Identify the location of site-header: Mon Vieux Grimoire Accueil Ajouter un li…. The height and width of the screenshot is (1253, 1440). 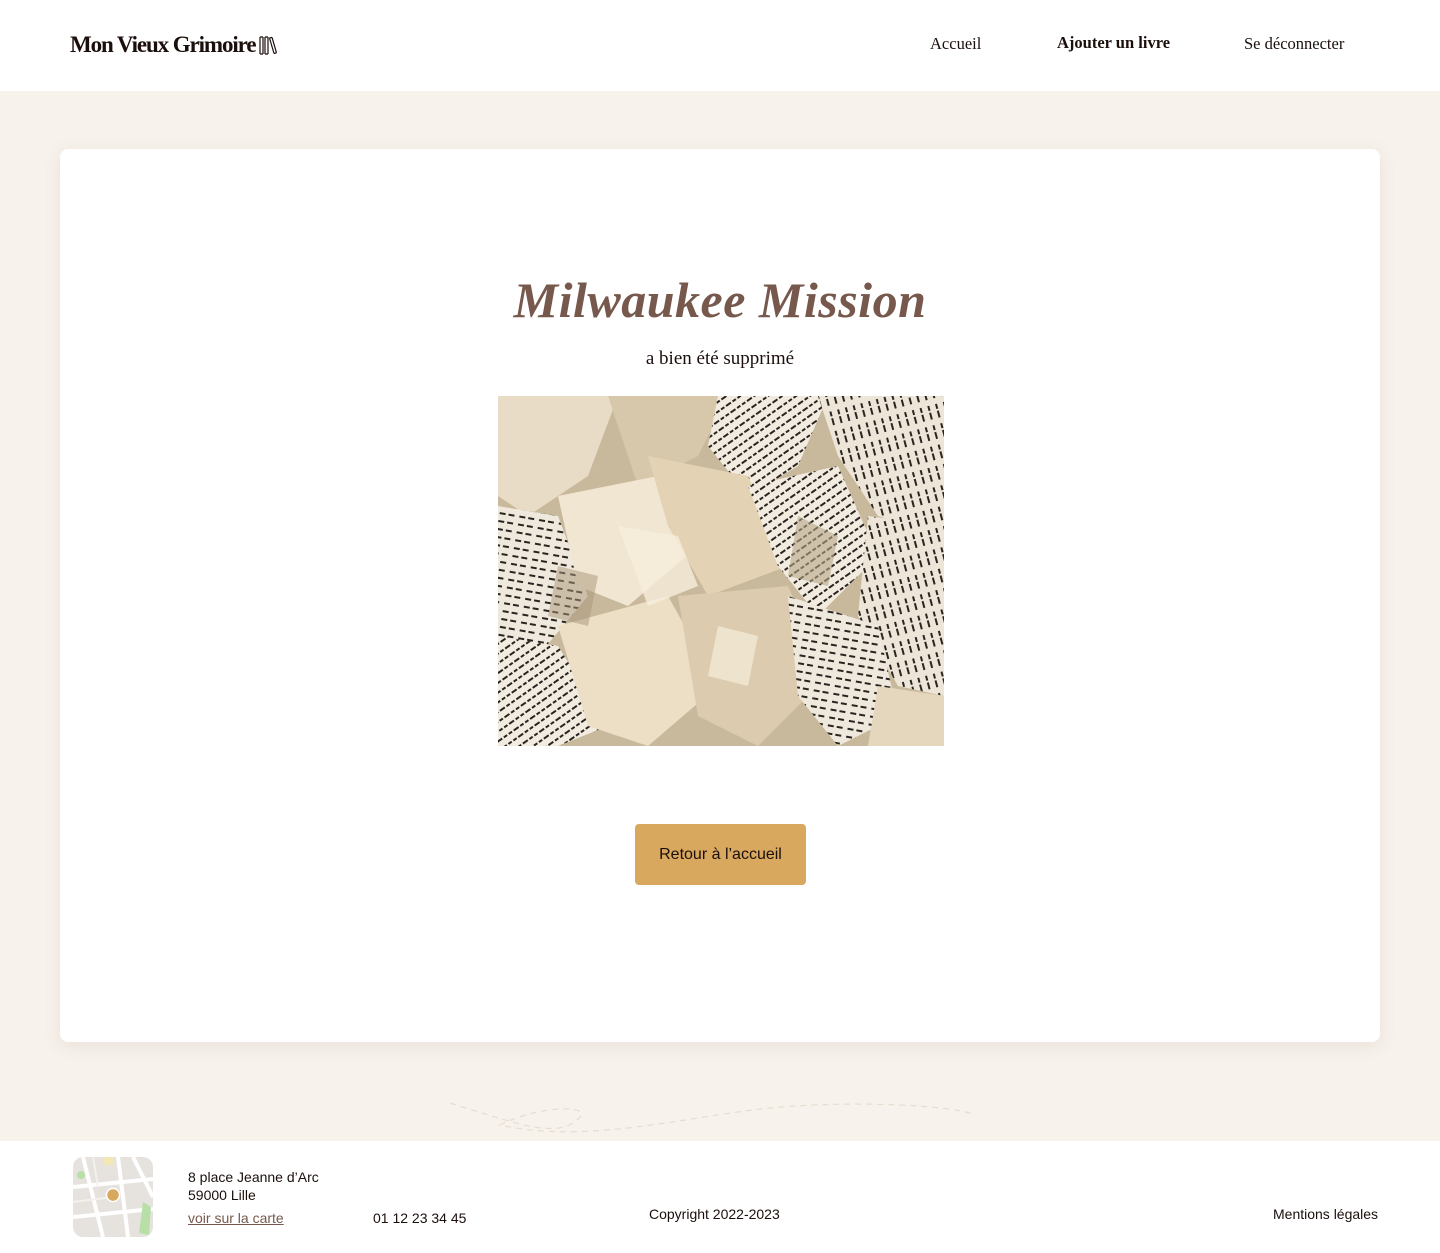
(720, 45).